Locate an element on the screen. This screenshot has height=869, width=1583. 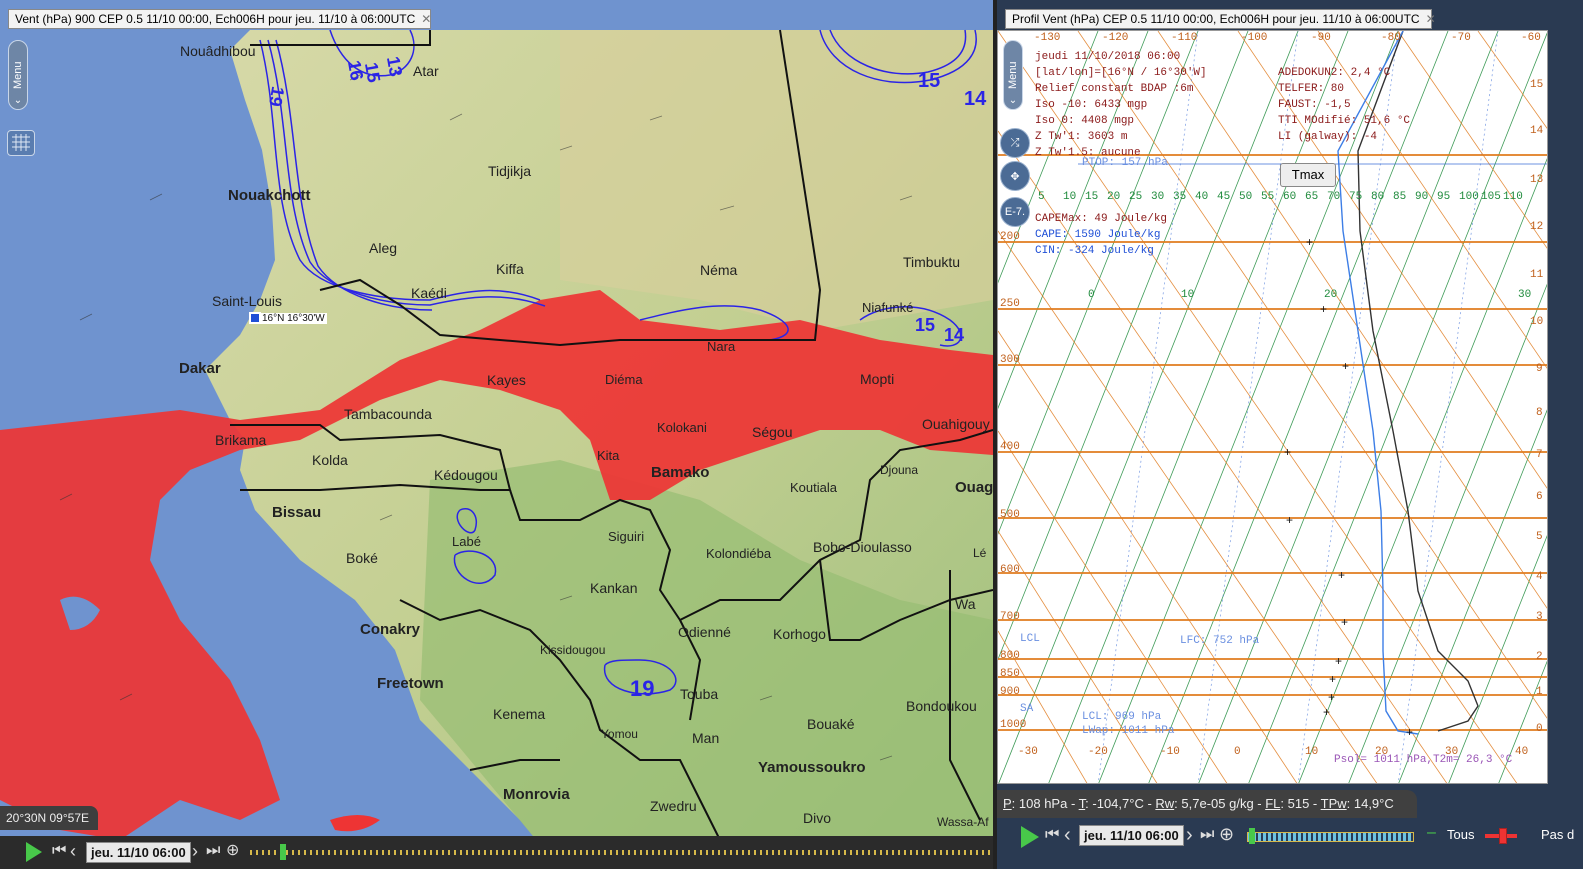
city-label: Lé is located at coordinates (980, 553).